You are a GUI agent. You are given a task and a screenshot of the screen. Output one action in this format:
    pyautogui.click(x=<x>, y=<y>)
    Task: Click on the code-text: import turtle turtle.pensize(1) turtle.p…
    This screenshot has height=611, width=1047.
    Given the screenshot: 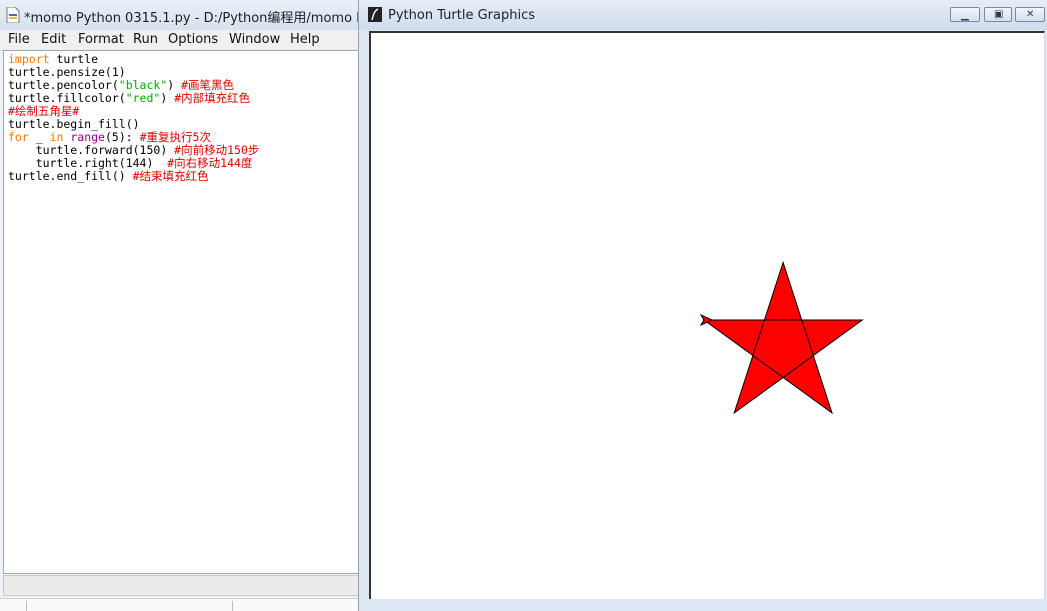 What is the action you would take?
    pyautogui.click(x=133, y=118)
    